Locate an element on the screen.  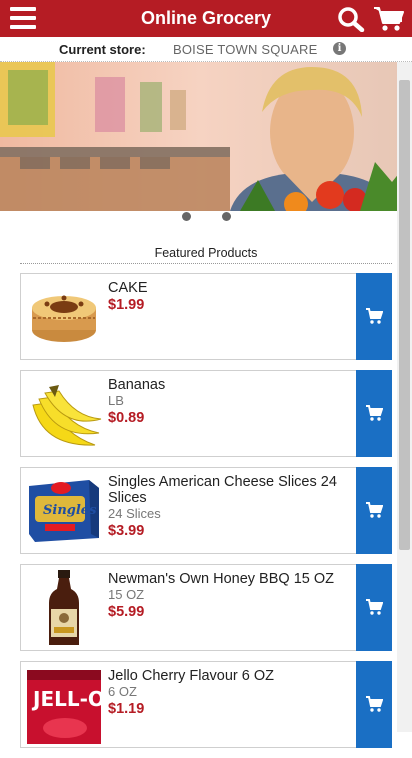
product-price: $5.99 is located at coordinates (126, 612).